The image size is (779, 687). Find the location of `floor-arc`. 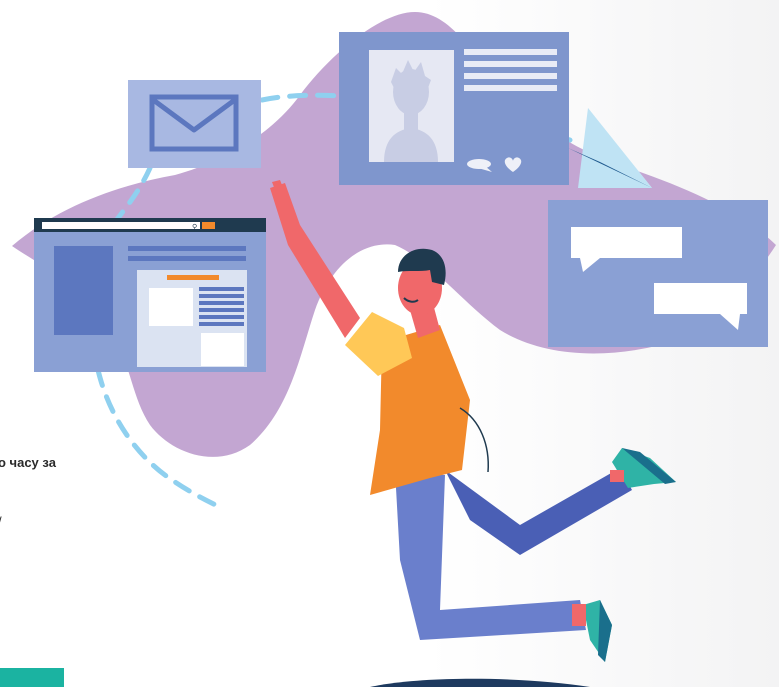

floor-arc is located at coordinates (480, 682).